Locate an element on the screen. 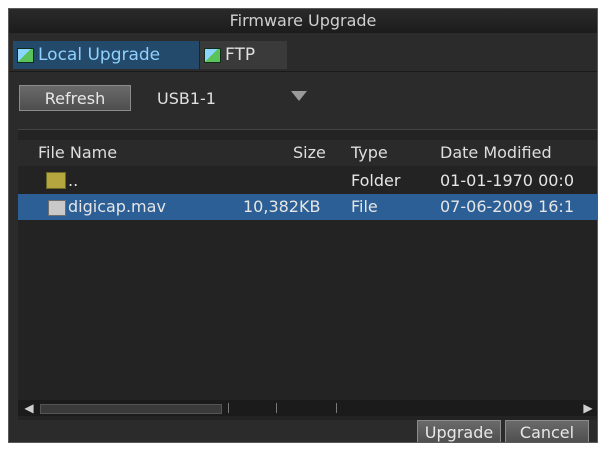 This screenshot has height=449, width=598. toolbar: Refresh USB1-1 is located at coordinates (303, 92).